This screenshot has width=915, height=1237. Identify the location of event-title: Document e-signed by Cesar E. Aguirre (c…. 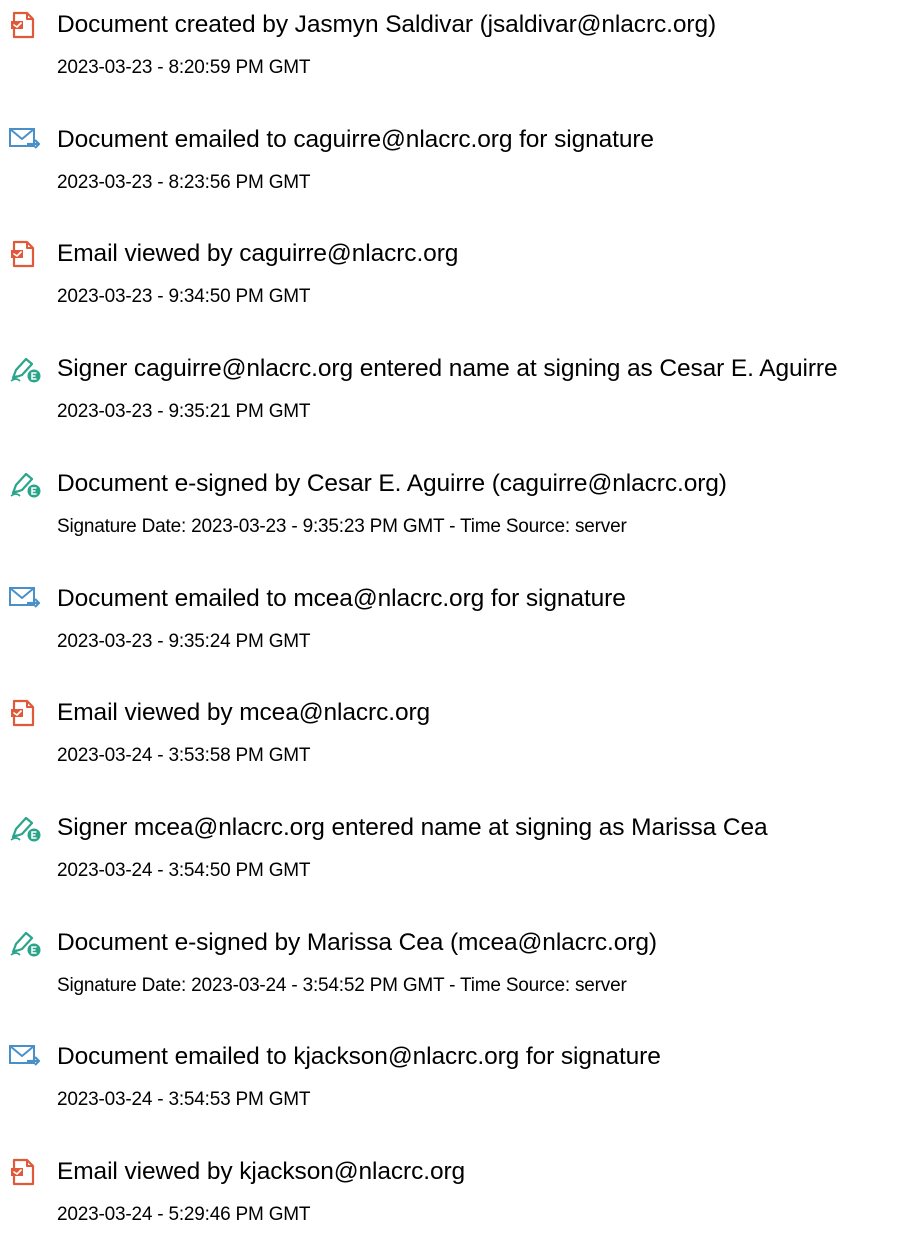
(392, 483).